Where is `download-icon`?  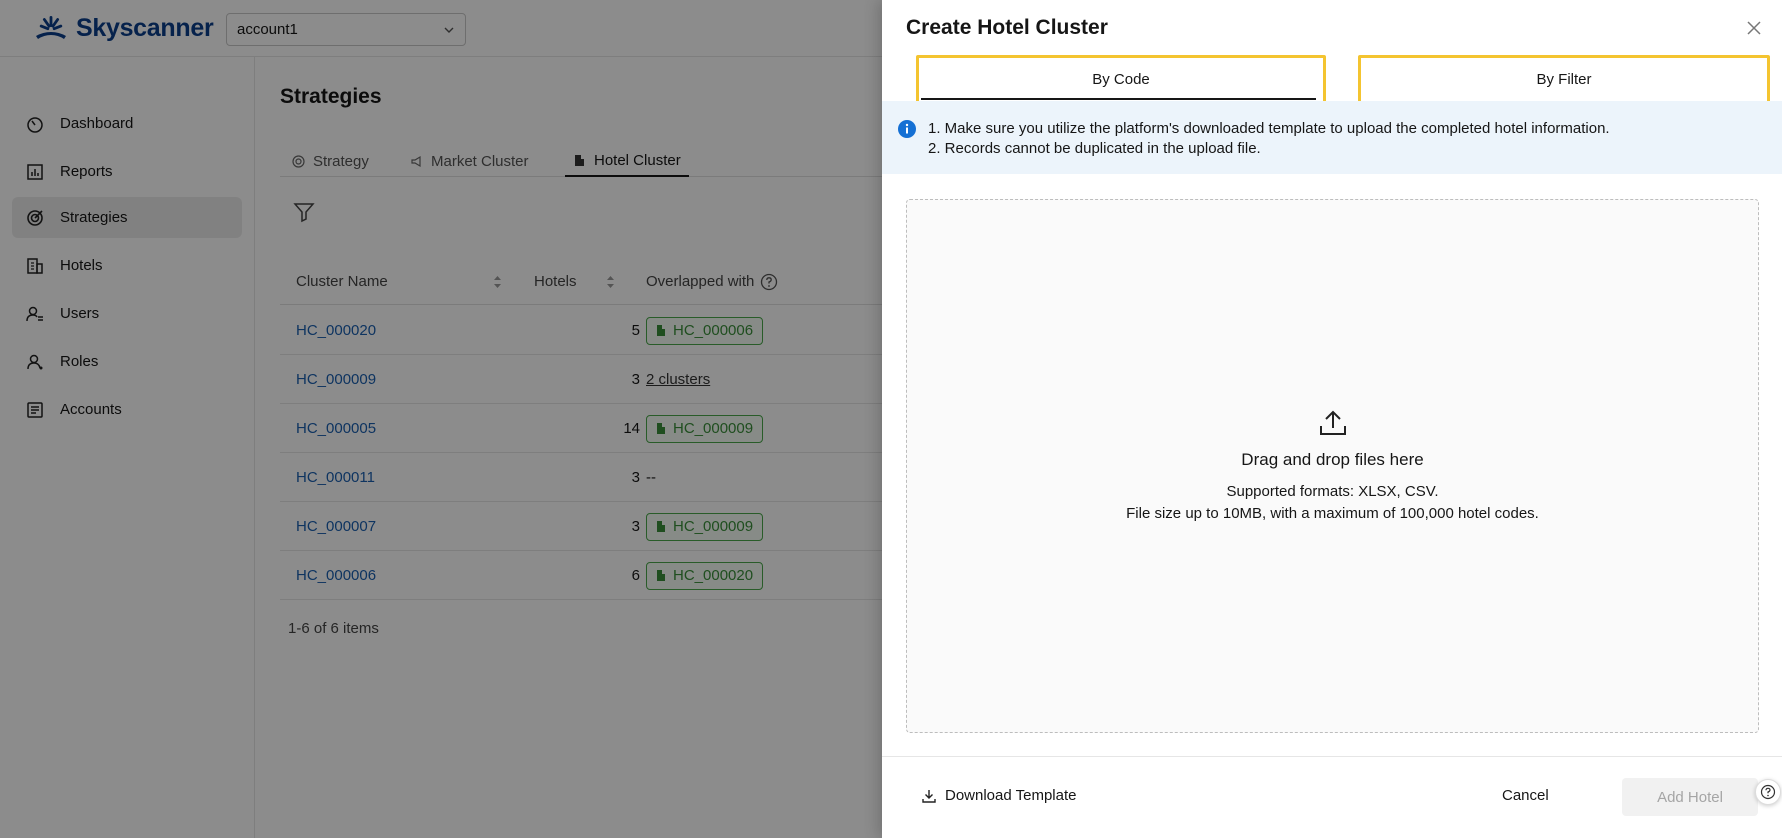
download-icon is located at coordinates (929, 796).